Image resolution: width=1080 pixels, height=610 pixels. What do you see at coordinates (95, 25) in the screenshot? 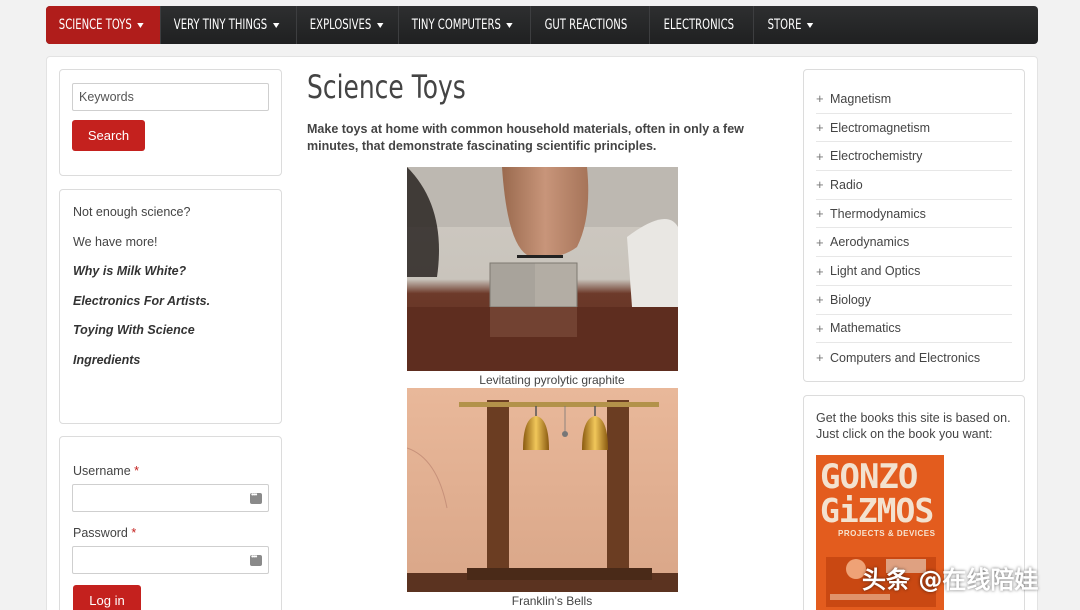
I see `nav-label: SCIENCE TOYS` at bounding box center [95, 25].